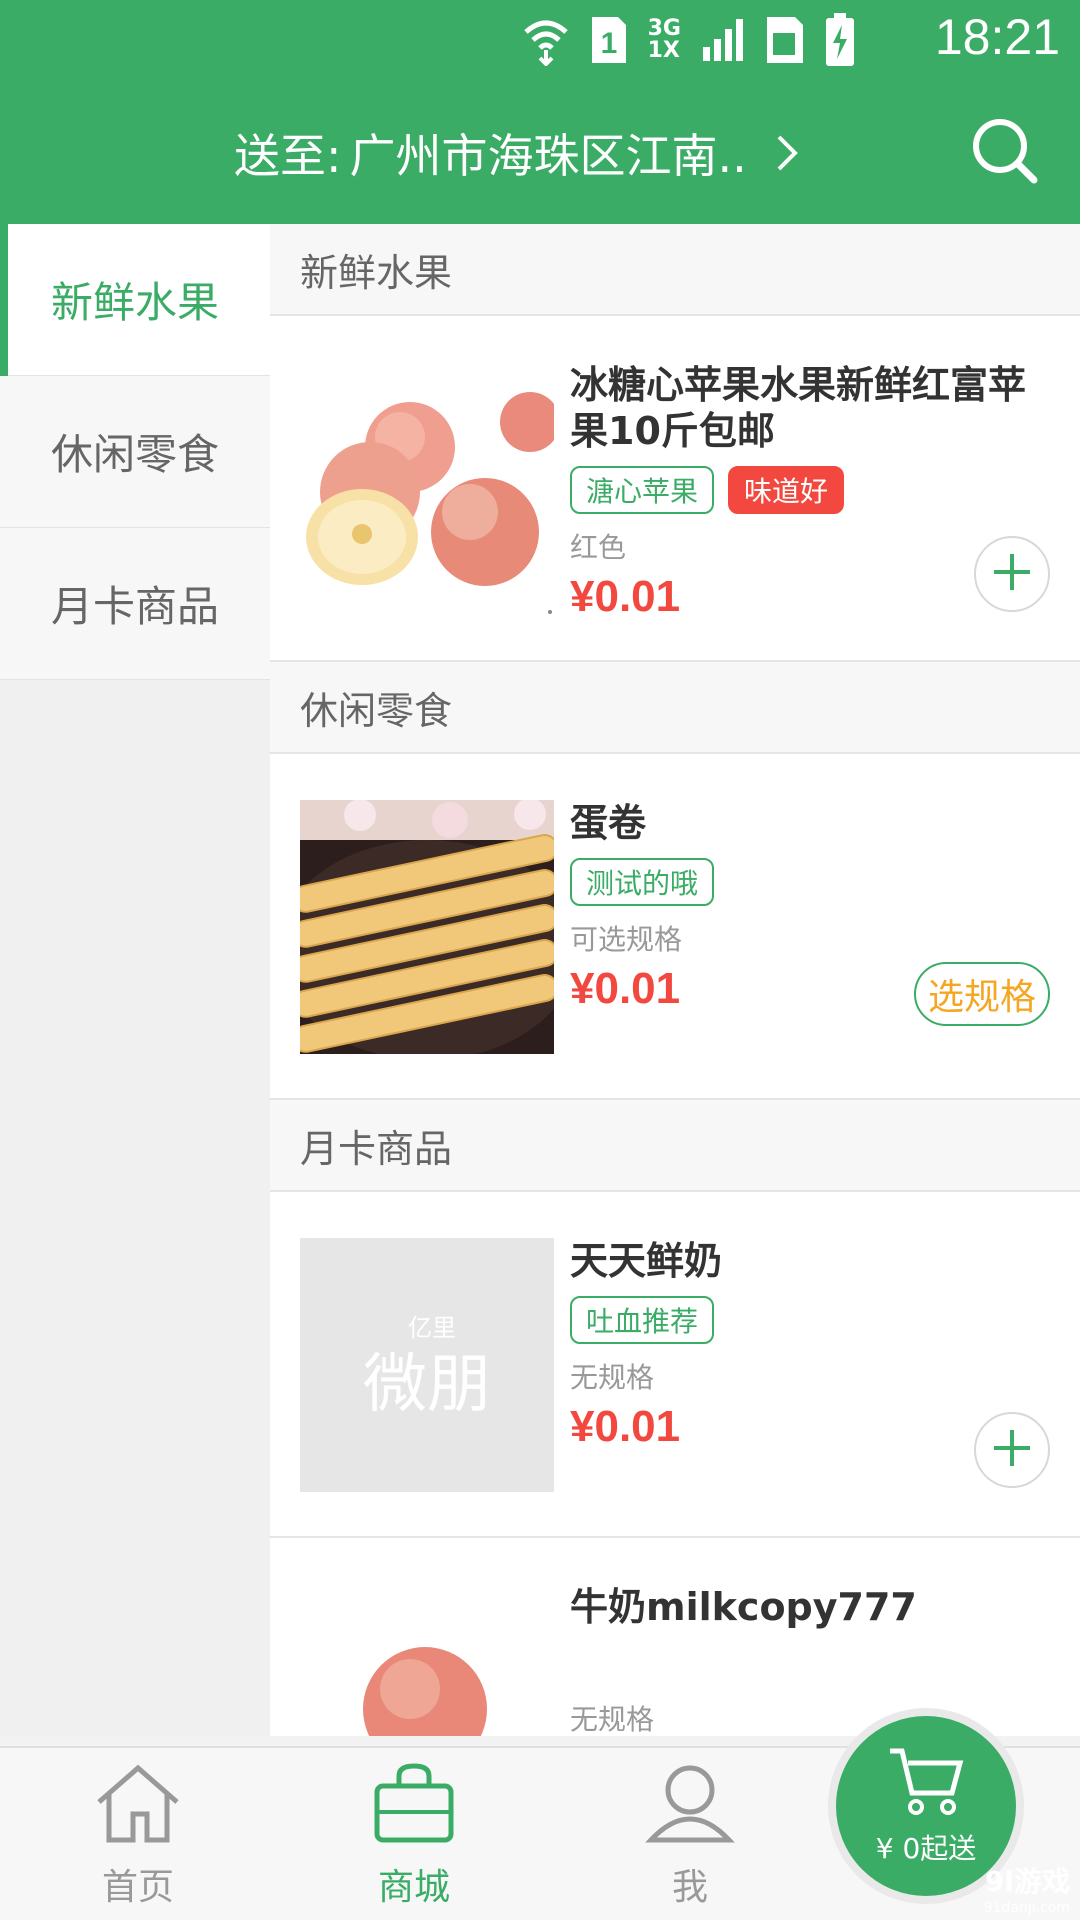  I want to click on tab-label: 商城, so click(413, 1887).